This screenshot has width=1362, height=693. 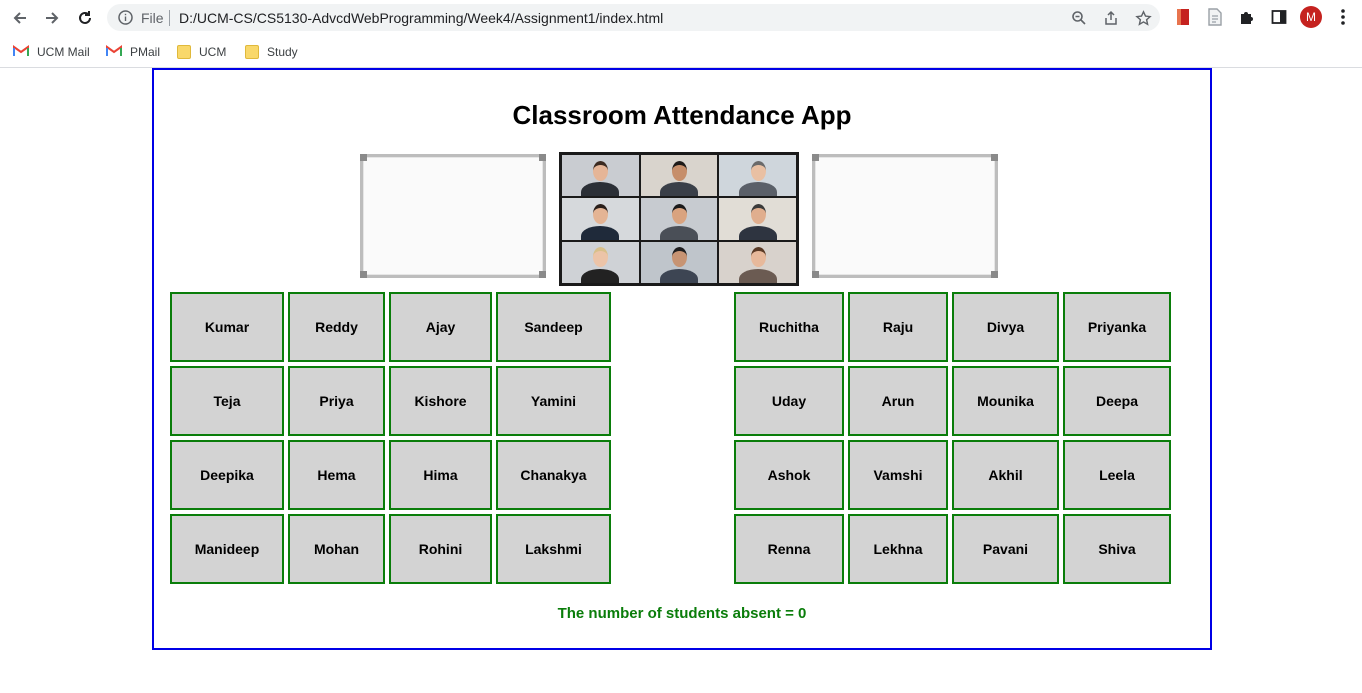 What do you see at coordinates (1005, 401) in the screenshot?
I see `student-seat-button: Mounika` at bounding box center [1005, 401].